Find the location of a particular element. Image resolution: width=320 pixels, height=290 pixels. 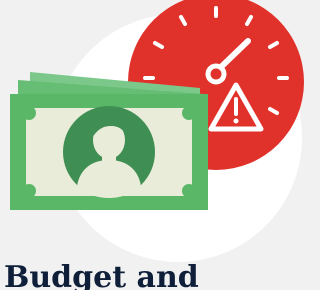

caption-text: Budget and is located at coordinates (101, 275).